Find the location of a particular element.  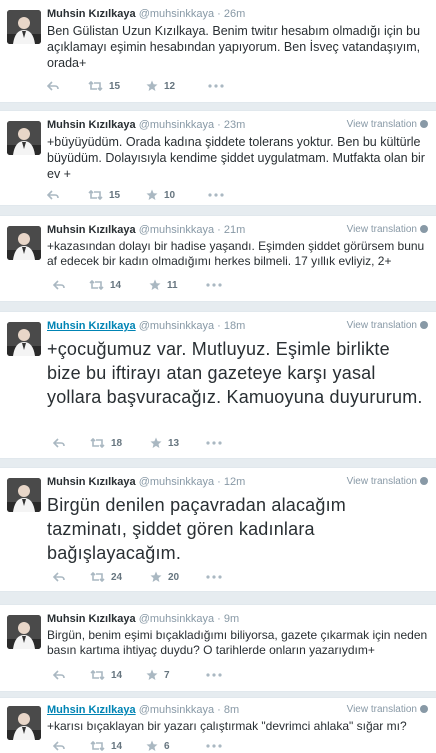

tweet-timestamp: 9m is located at coordinates (231, 619).